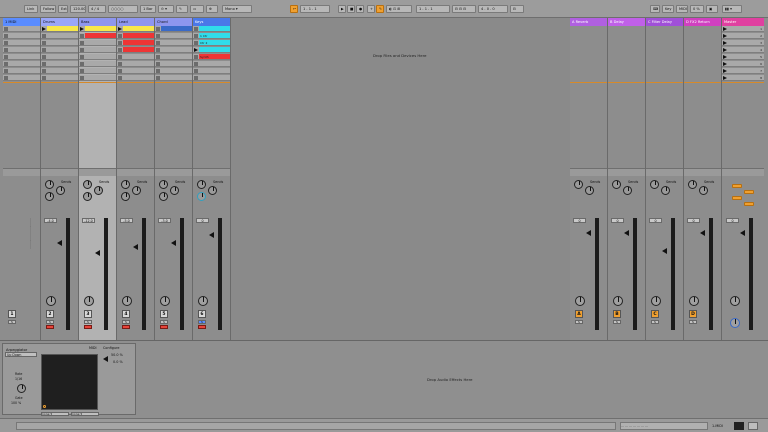 The width and height of the screenshot is (768, 432). Describe the element at coordinates (21, 354) in the screenshot. I see `mode-dropdown: Up Down` at that location.